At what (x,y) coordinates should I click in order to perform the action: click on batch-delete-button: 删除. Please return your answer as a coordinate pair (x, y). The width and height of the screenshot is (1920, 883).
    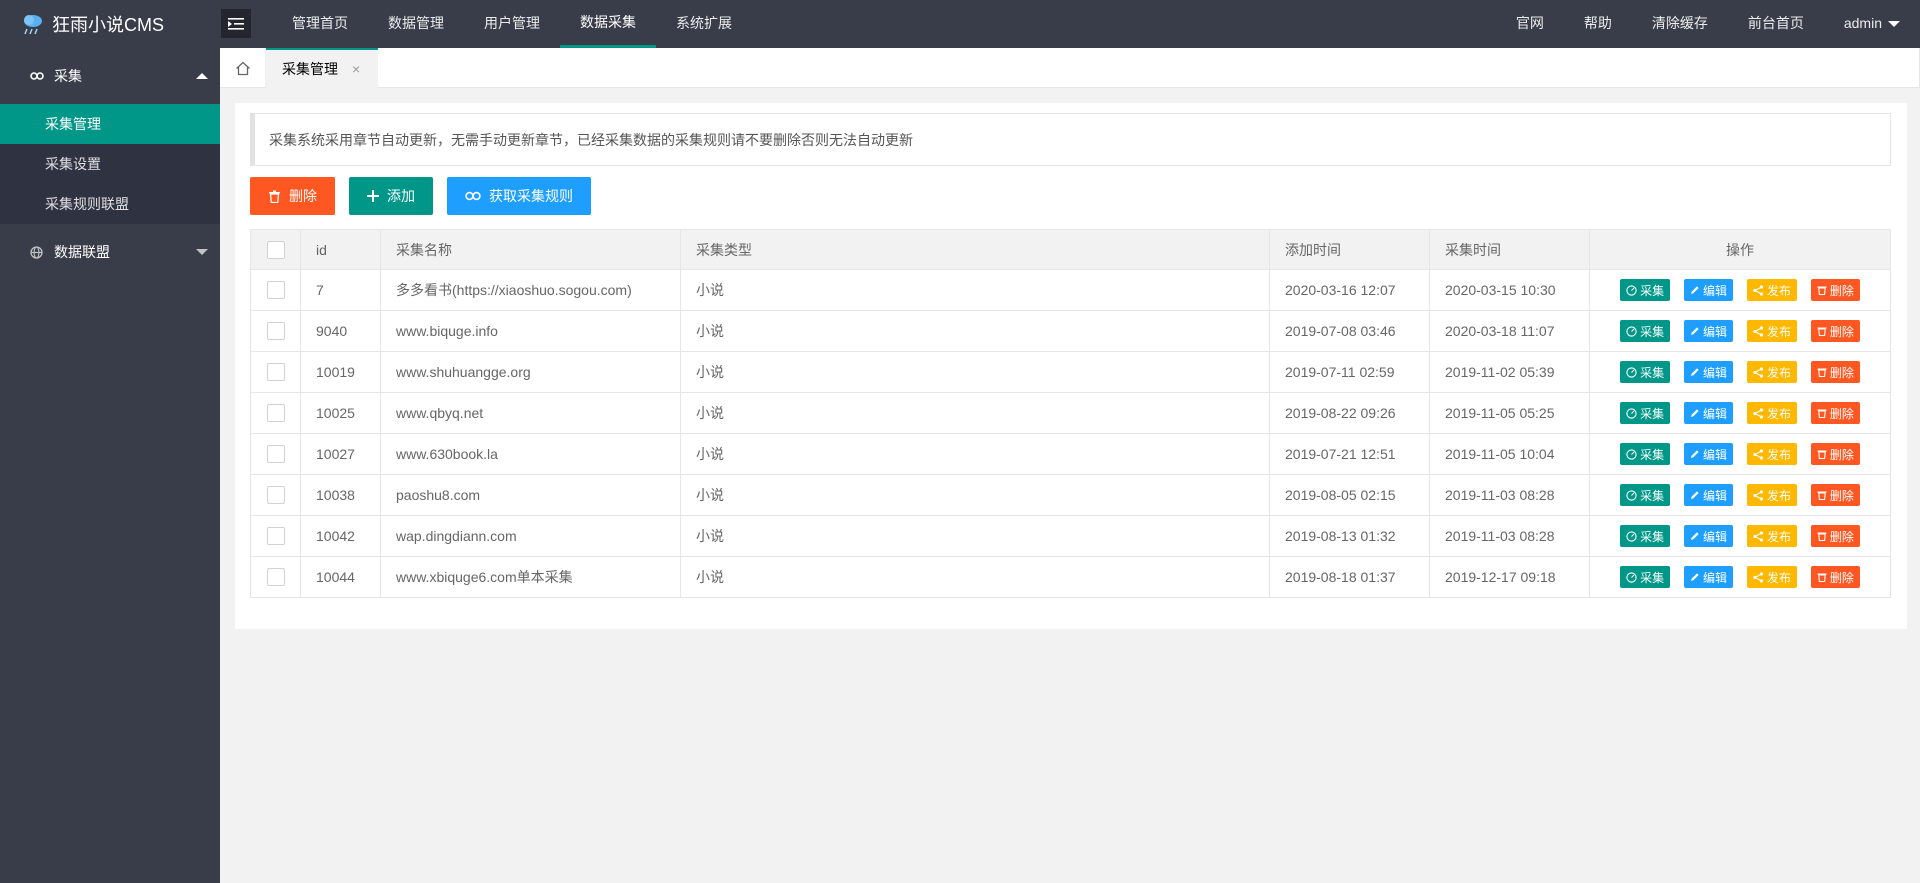
    Looking at the image, I should click on (292, 196).